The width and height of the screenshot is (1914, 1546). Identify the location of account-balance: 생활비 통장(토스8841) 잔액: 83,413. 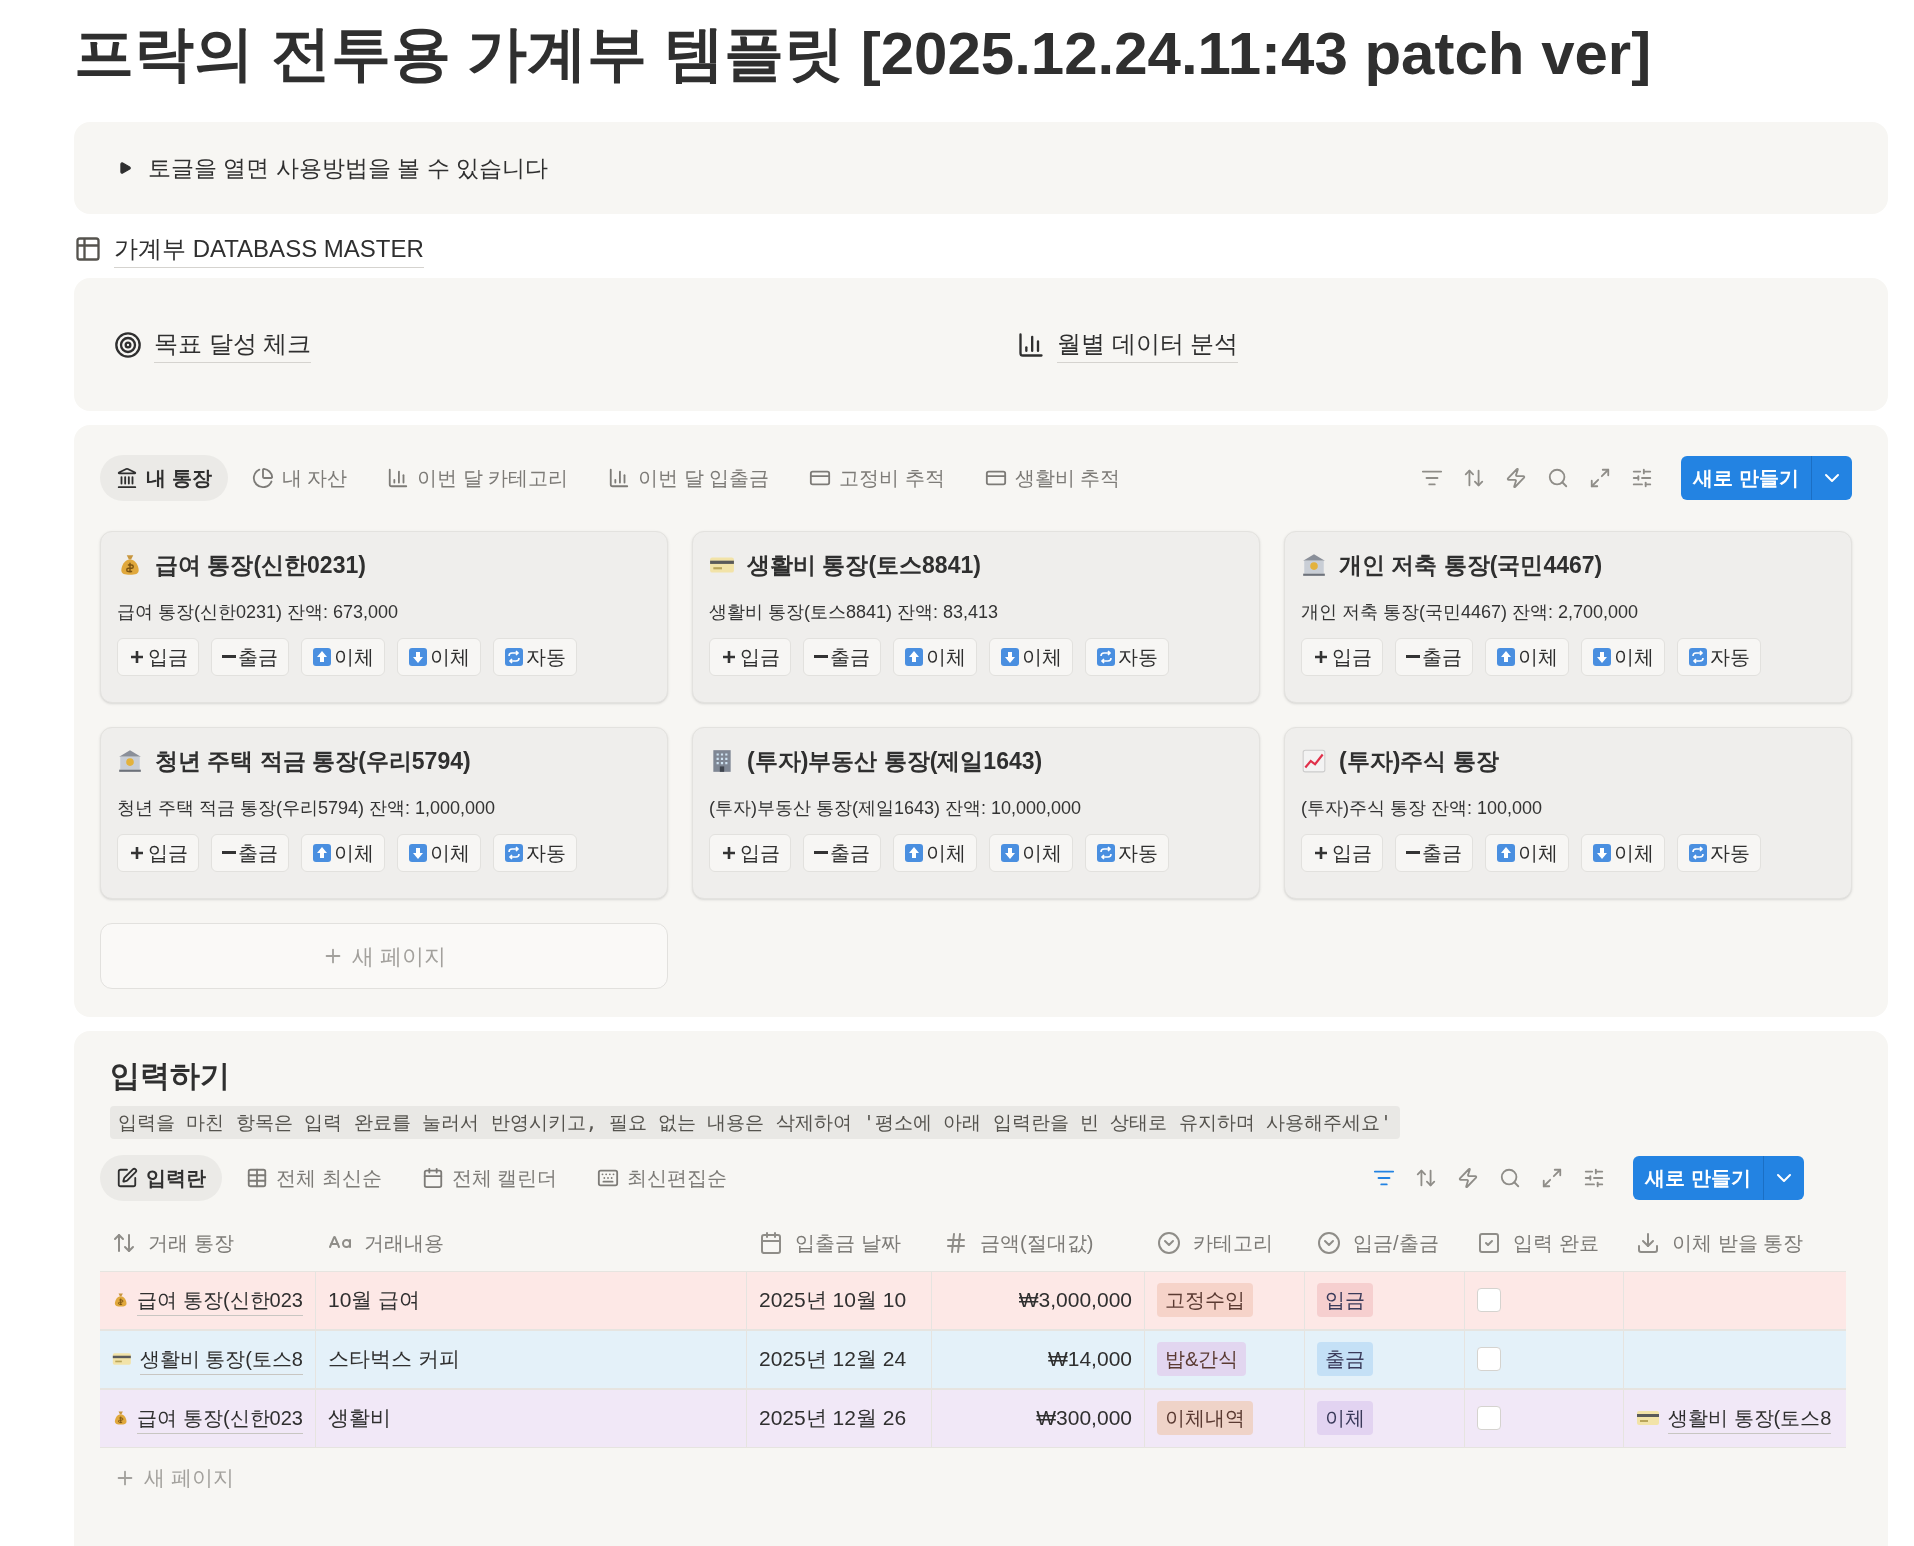
(854, 612).